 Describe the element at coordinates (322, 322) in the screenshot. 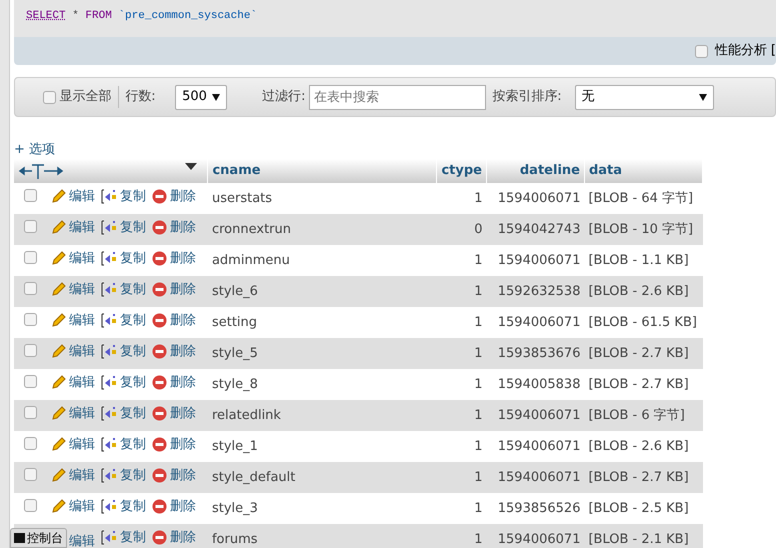

I see `table-cell: setting` at that location.